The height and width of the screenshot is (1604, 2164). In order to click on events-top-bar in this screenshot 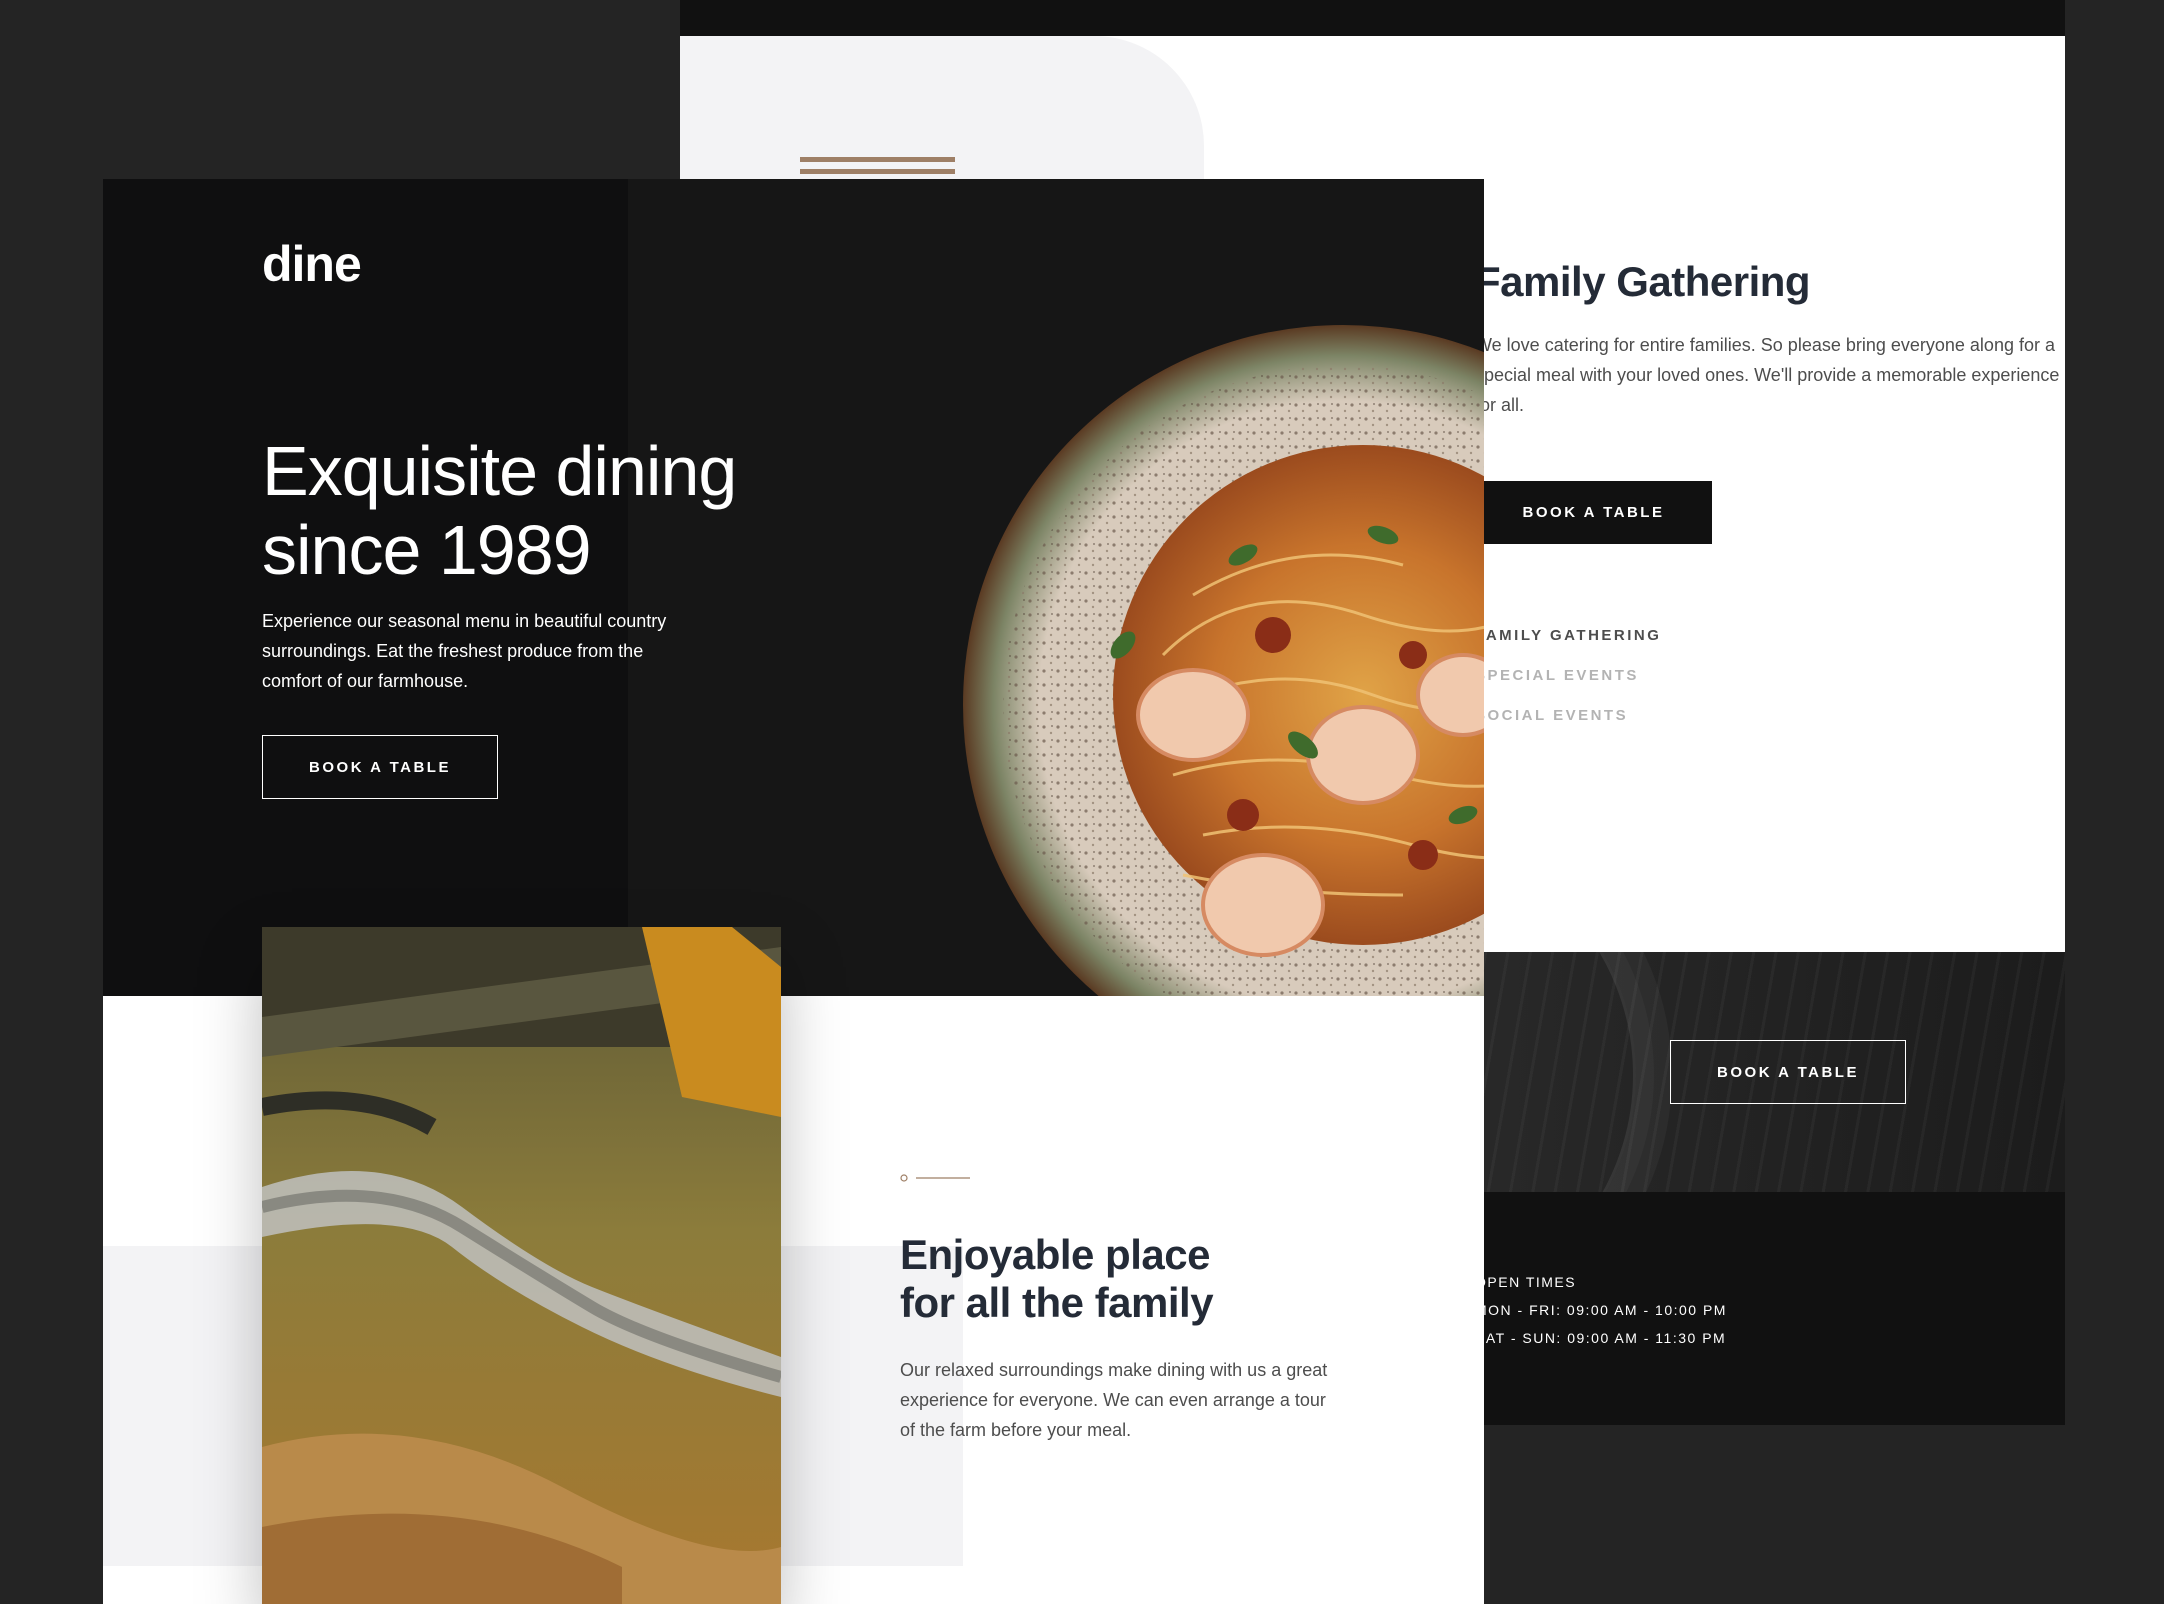, I will do `click(1372, 18)`.